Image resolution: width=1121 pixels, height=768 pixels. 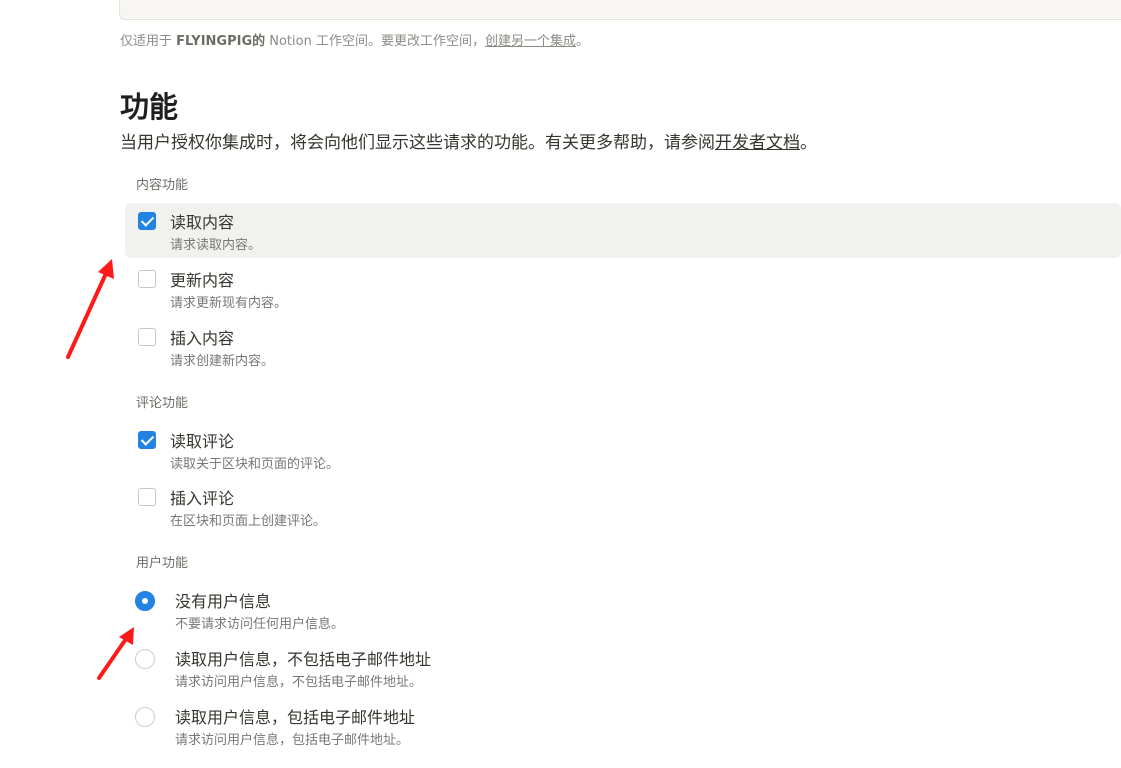 I want to click on option-subtitle: 请求更新现有内容。, so click(x=229, y=303).